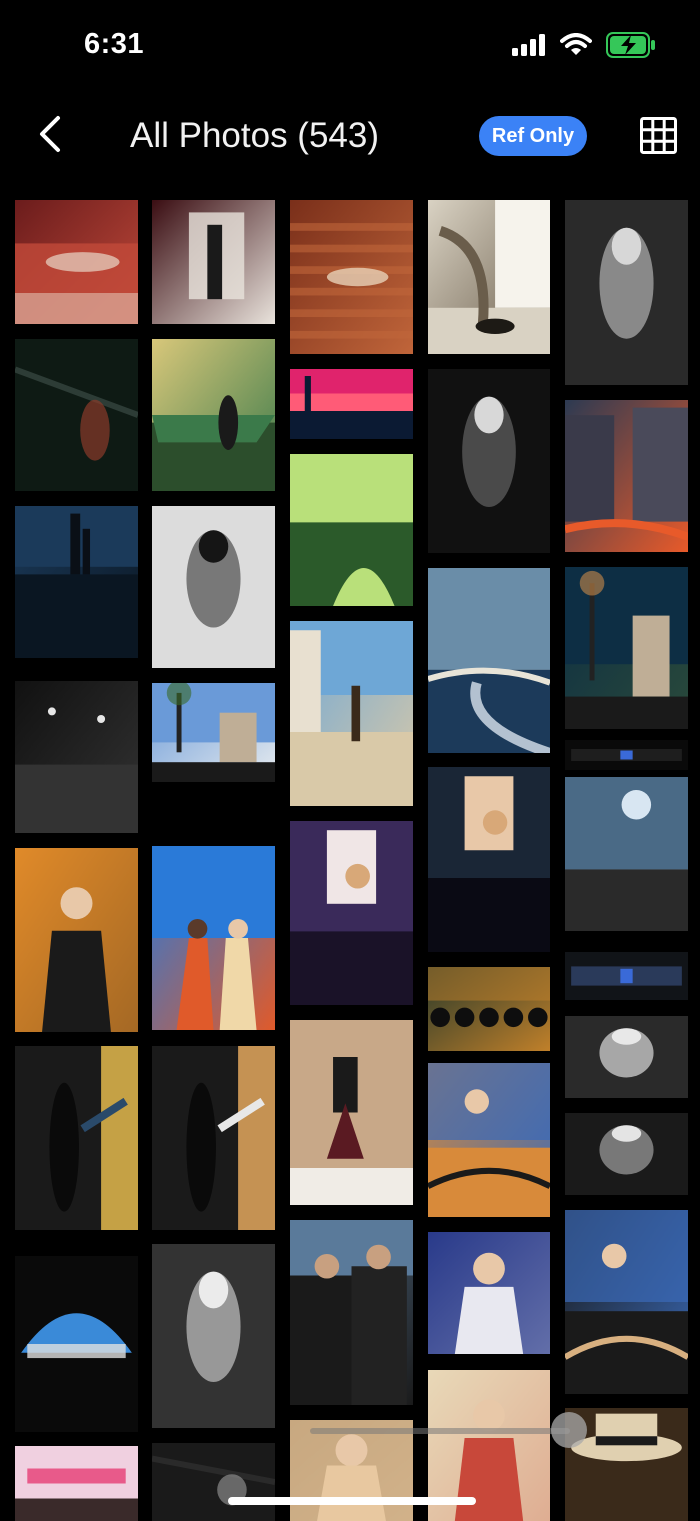 Image resolution: width=700 pixels, height=1521 pixels. What do you see at coordinates (569, 1430) in the screenshot?
I see `scroll-thumb` at bounding box center [569, 1430].